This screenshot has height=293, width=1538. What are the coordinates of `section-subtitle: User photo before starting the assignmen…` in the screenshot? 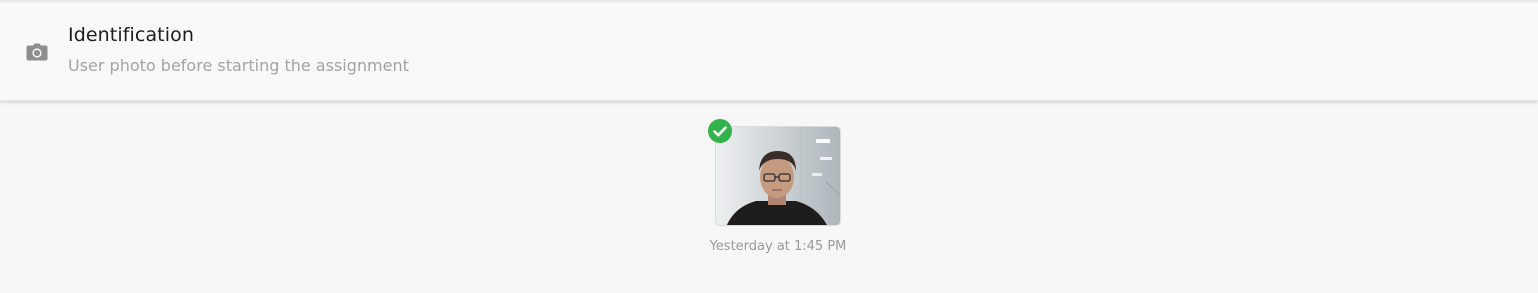 It's located at (238, 65).